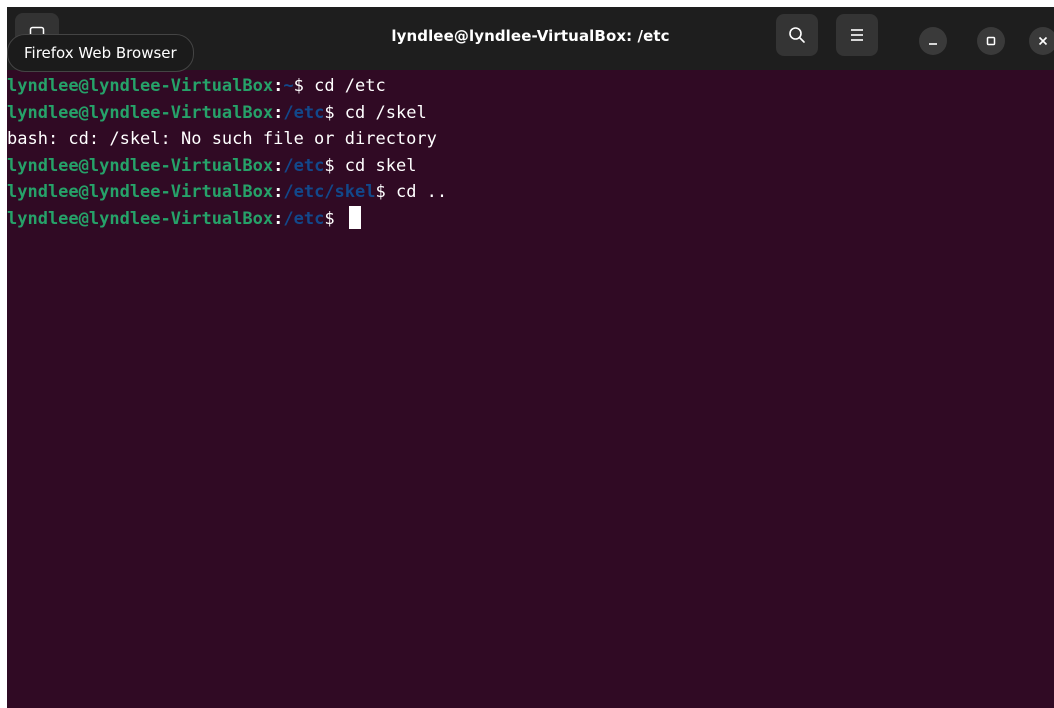 Image resolution: width=1054 pixels, height=708 pixels. Describe the element at coordinates (933, 44) in the screenshot. I see `minimize-icon` at that location.